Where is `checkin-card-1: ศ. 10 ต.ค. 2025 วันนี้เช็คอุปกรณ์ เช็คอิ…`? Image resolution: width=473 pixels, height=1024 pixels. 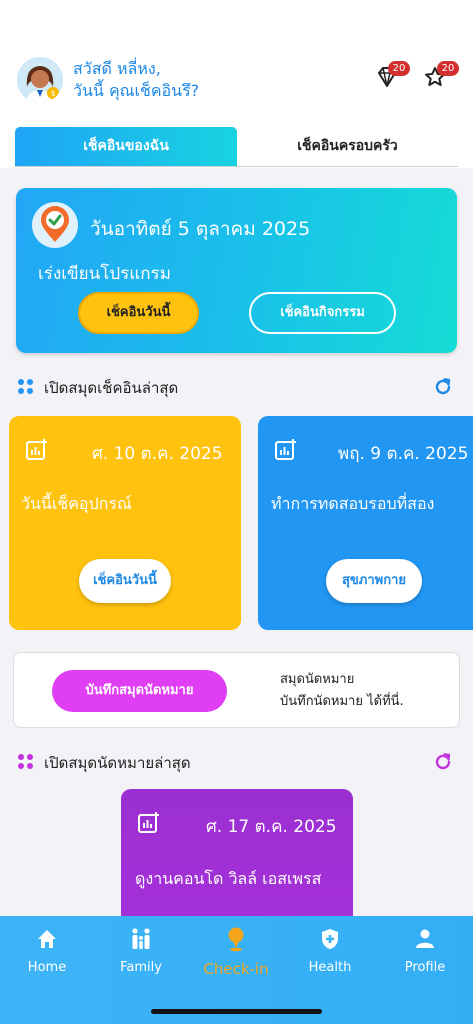 checkin-card-1: ศ. 10 ต.ค. 2025 วันนี้เช็คอุปกรณ์ เช็คอิ… is located at coordinates (125, 523).